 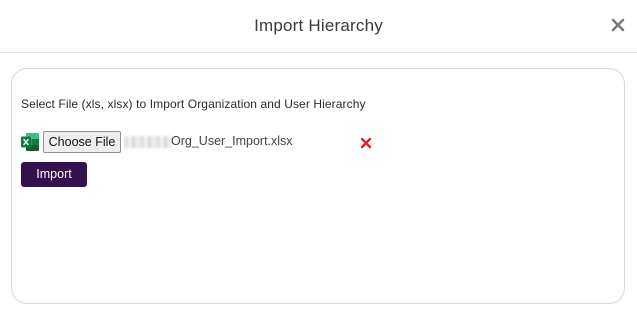 What do you see at coordinates (618, 25) in the screenshot?
I see `close-icon` at bounding box center [618, 25].